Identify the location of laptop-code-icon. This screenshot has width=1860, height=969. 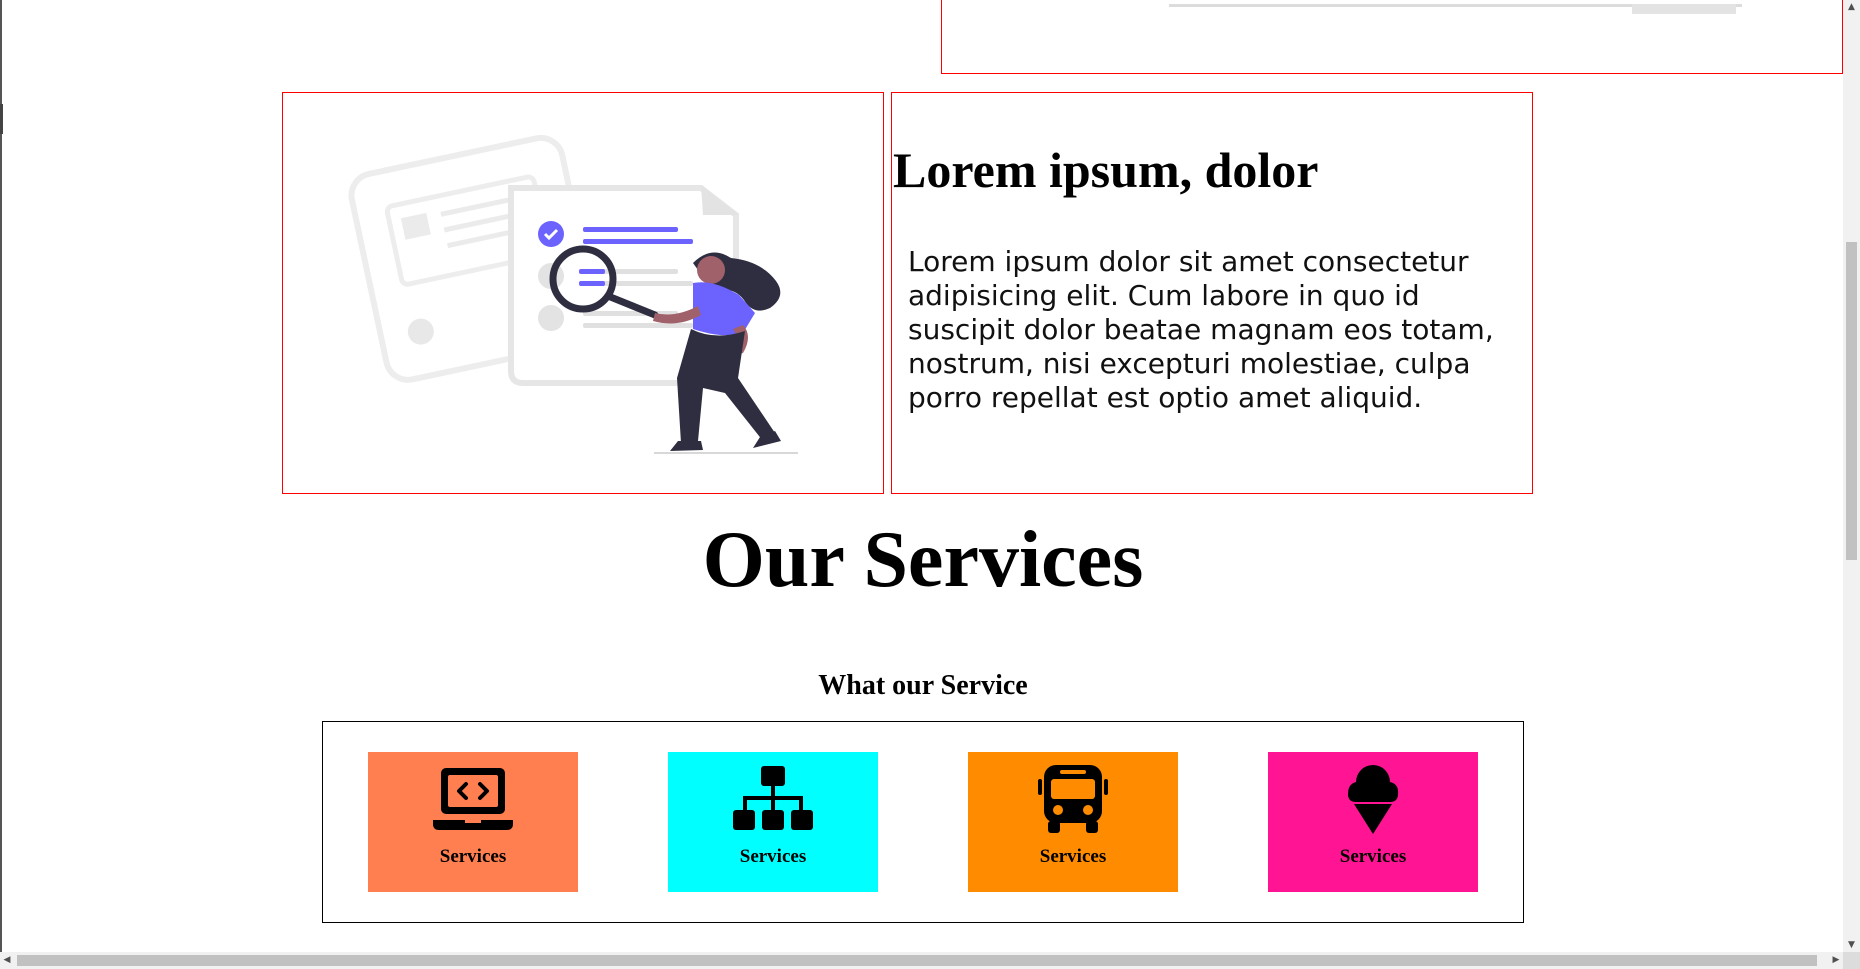
(473, 799).